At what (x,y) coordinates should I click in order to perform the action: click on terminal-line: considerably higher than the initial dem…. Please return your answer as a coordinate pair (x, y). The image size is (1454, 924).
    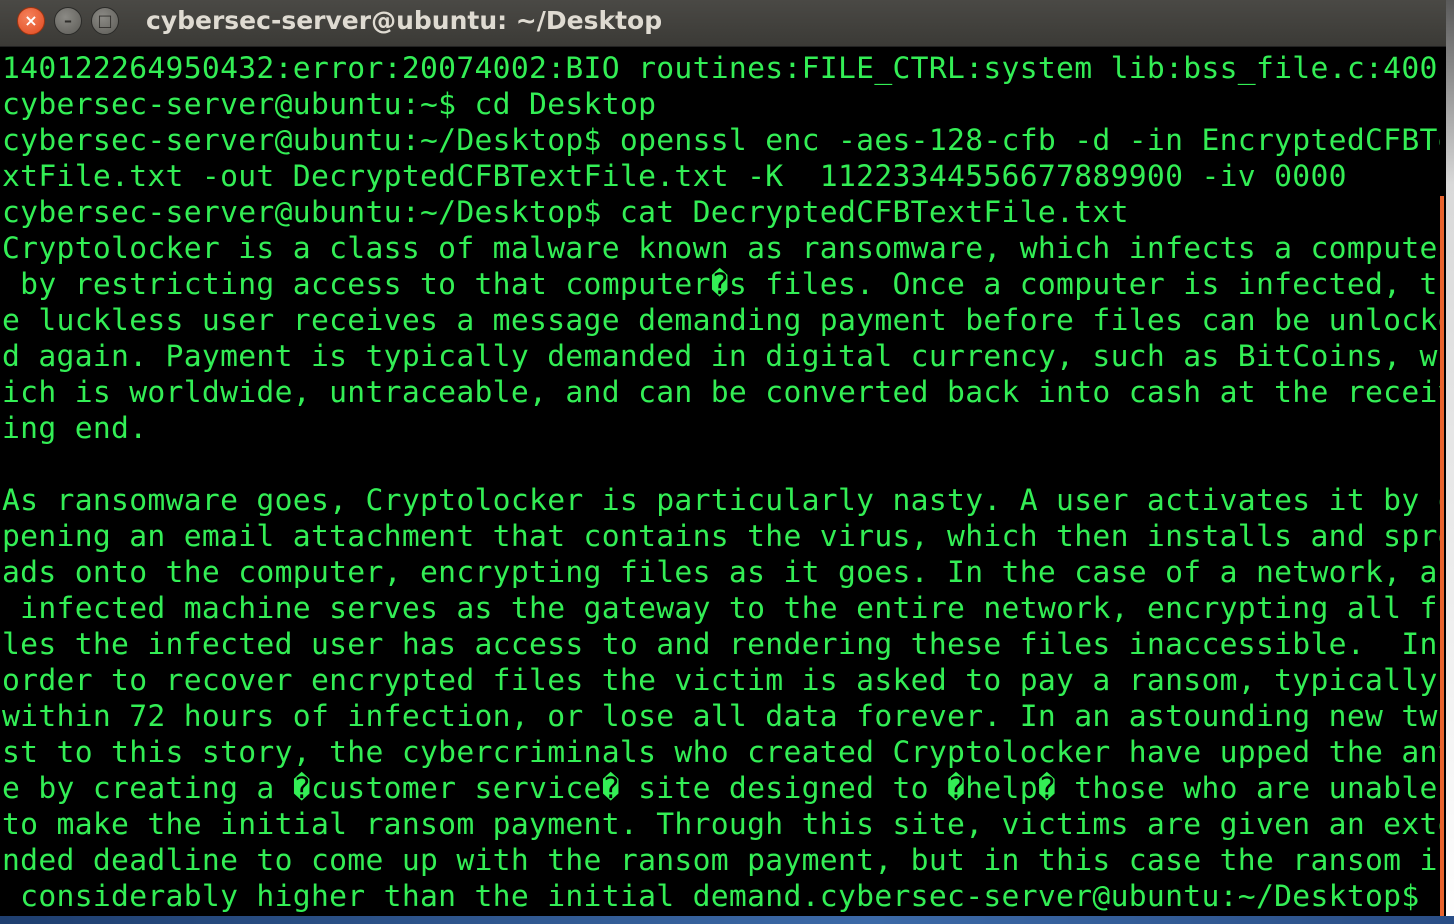
    Looking at the image, I should click on (720, 896).